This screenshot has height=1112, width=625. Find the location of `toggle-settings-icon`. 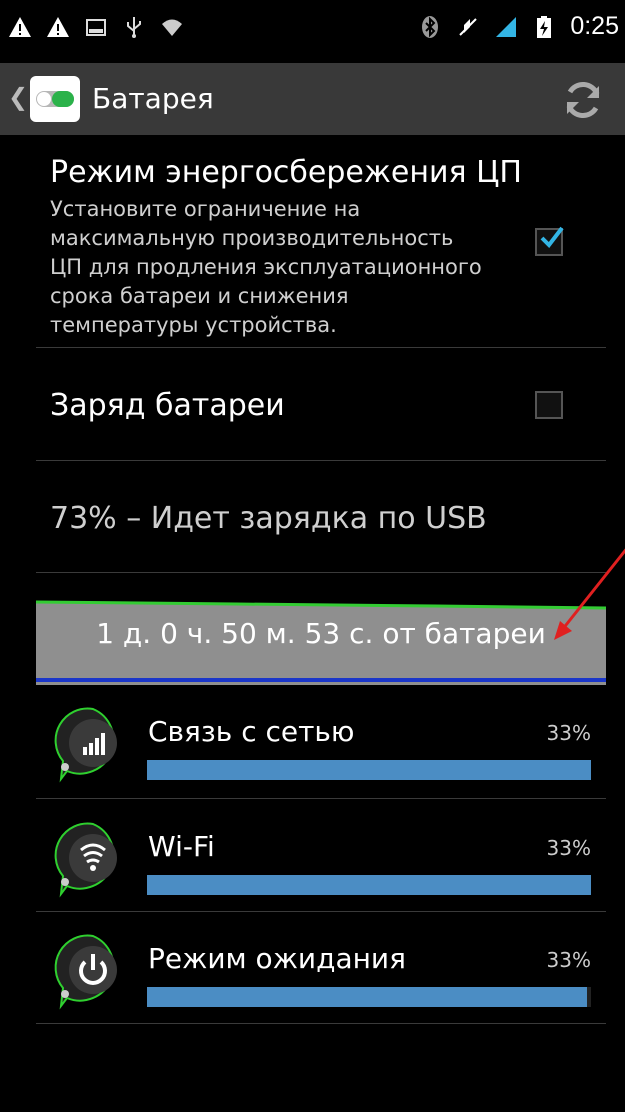

toggle-settings-icon is located at coordinates (55, 99).